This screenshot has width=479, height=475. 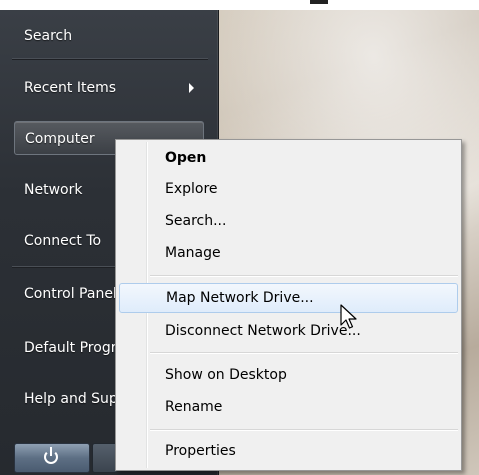 I want to click on start-item-label: Computer, so click(x=60, y=139).